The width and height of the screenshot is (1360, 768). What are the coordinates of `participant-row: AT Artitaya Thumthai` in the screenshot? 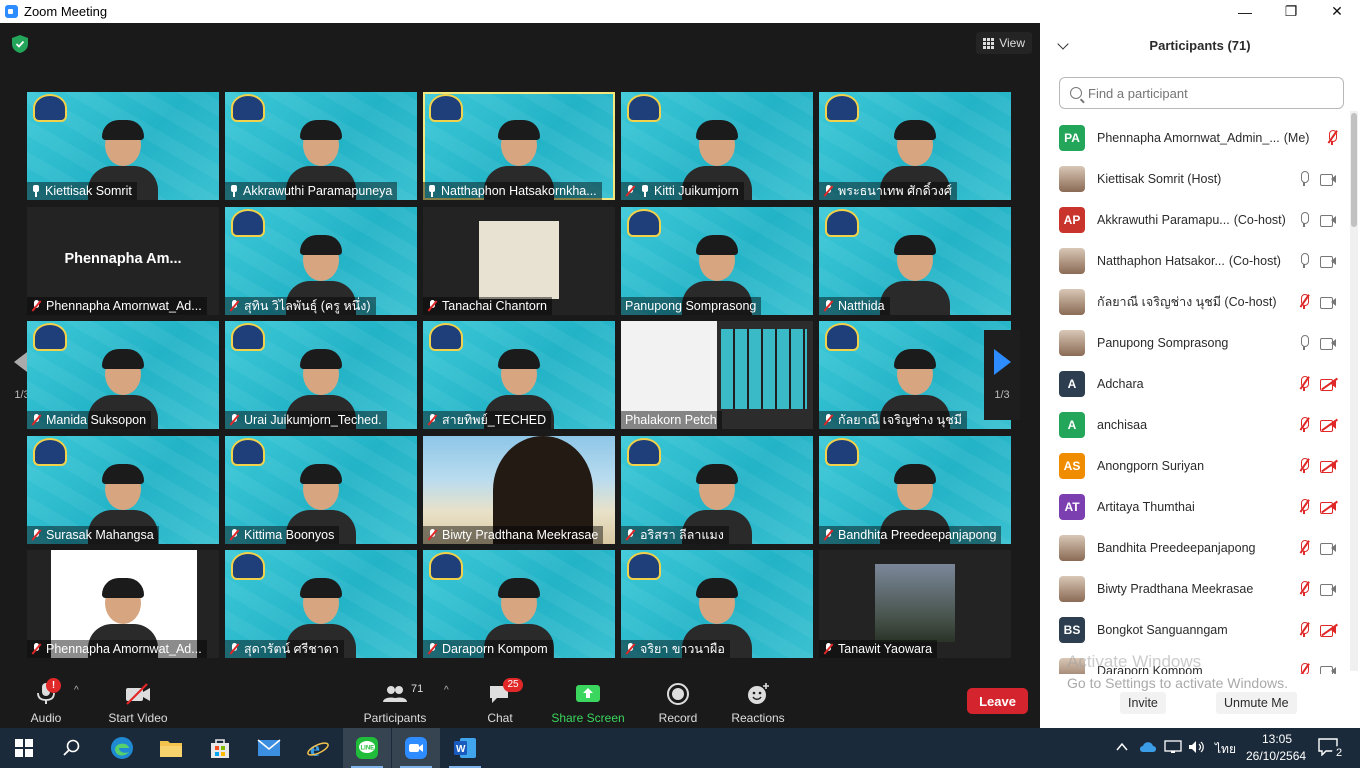 It's located at (1195, 506).